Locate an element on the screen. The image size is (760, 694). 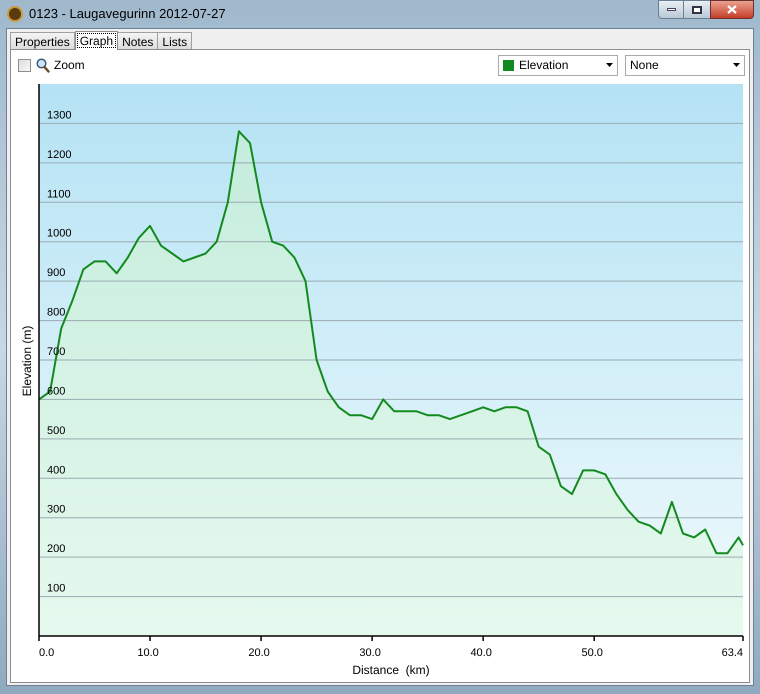
x-tick-label: 20.0 is located at coordinates (259, 653).